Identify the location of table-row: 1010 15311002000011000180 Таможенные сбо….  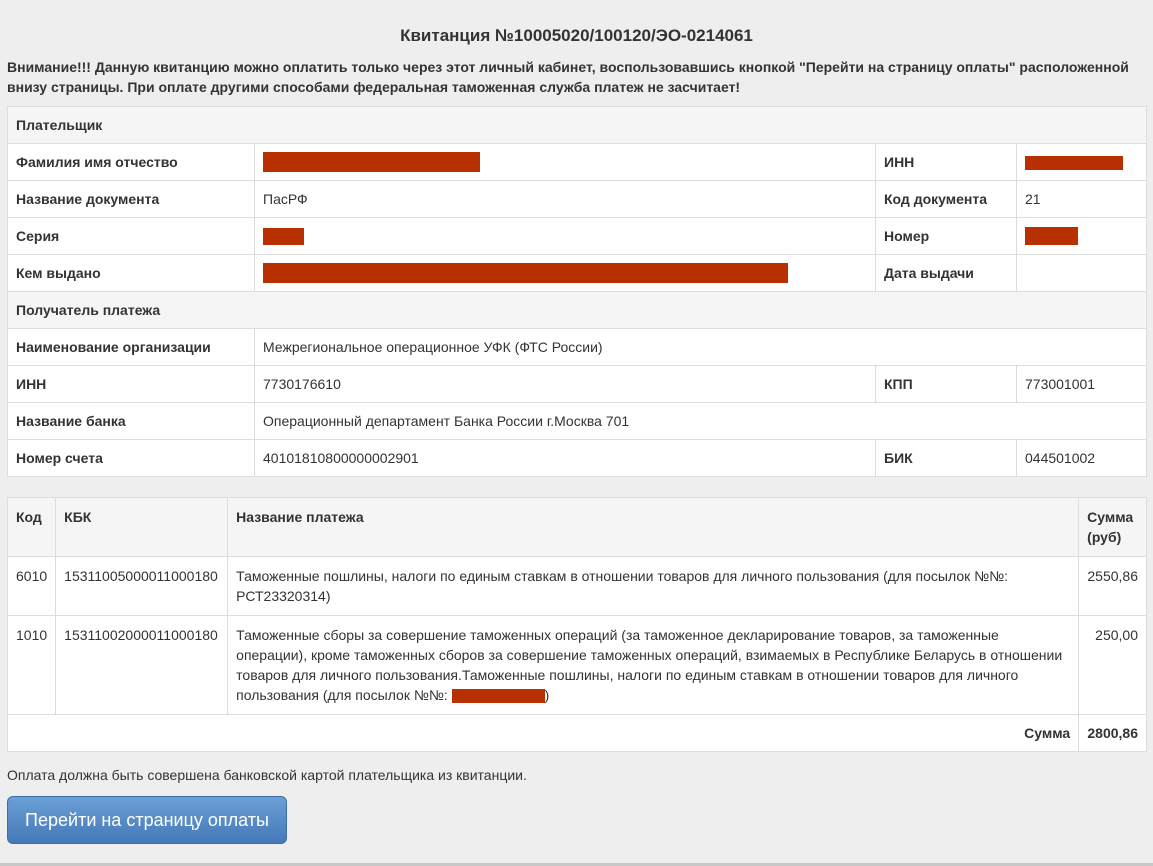
(576, 665).